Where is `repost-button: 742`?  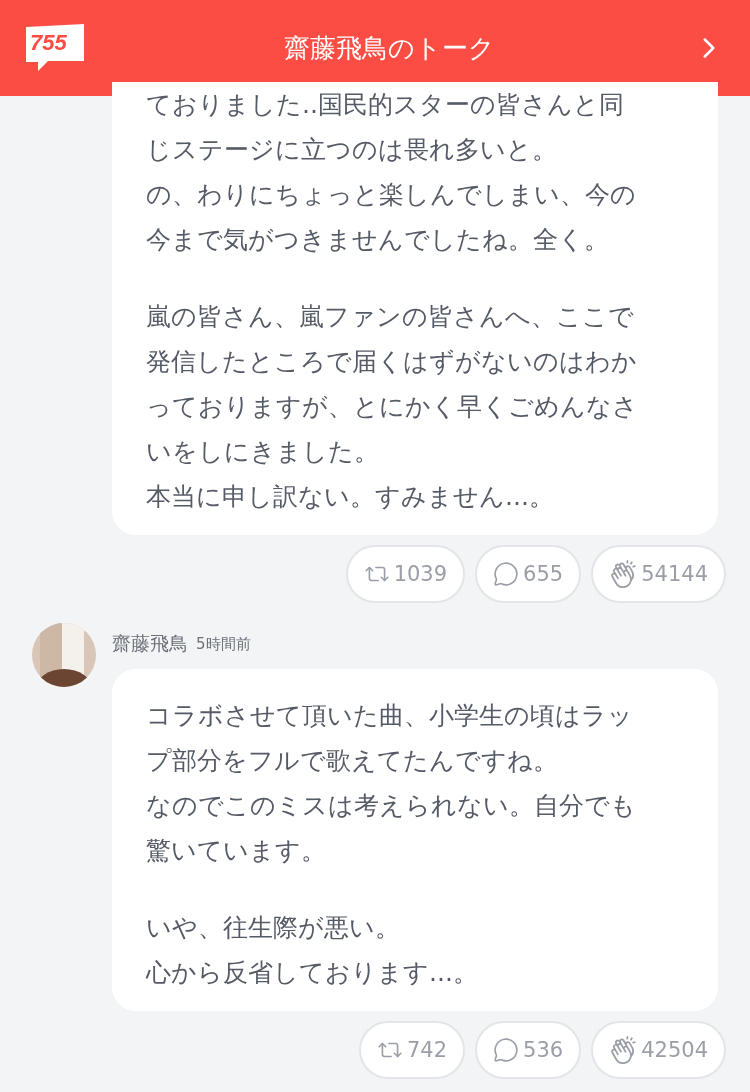 repost-button: 742 is located at coordinates (412, 1050).